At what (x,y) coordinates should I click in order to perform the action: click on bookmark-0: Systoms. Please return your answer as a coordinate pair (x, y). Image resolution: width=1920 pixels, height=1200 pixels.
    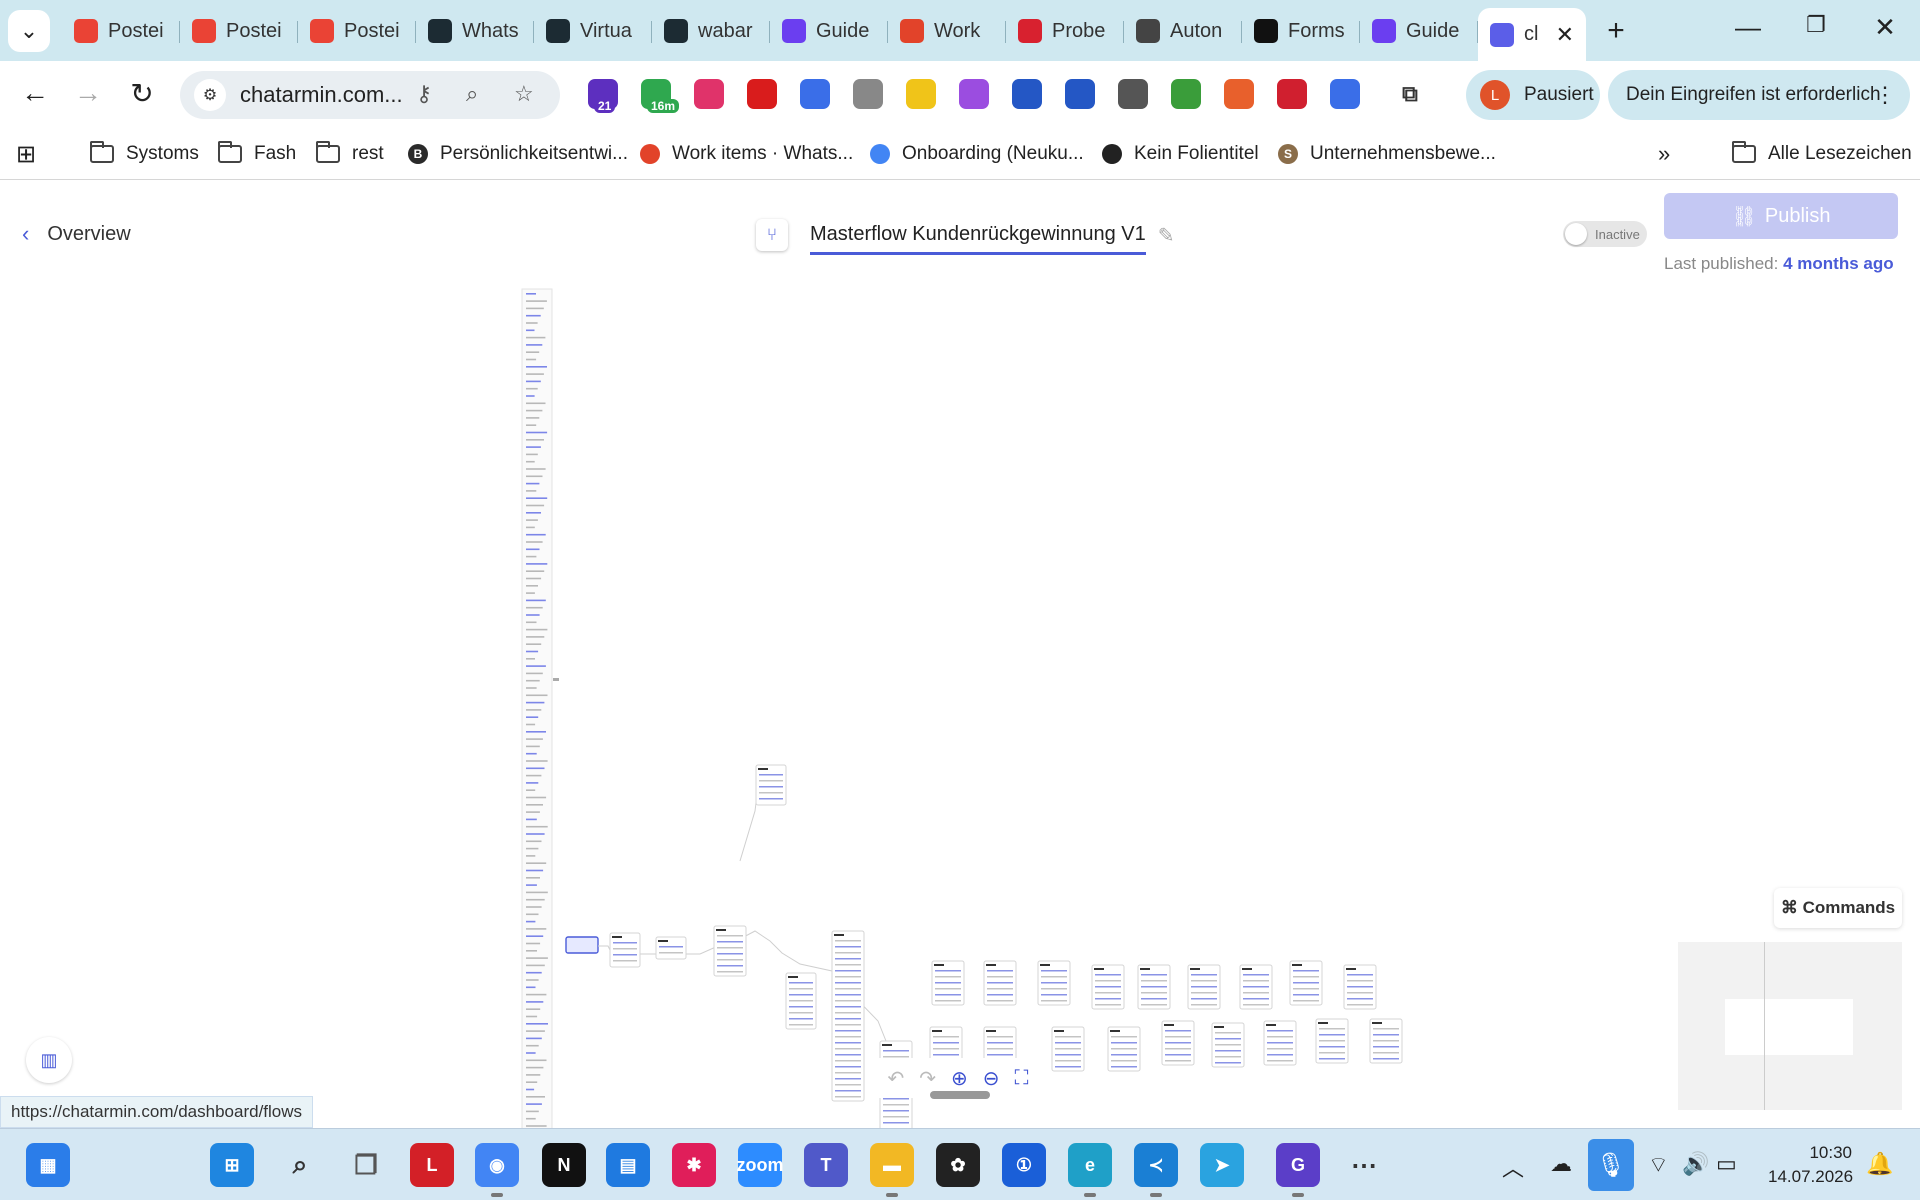
    Looking at the image, I should click on (144, 154).